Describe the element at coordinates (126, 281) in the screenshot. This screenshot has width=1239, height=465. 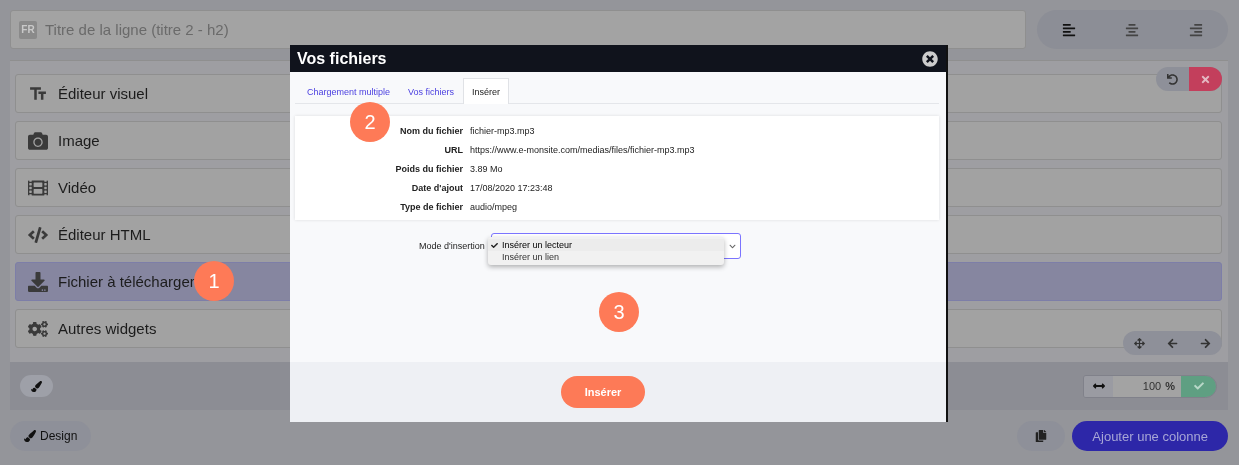
I see `widget-label: Fichier à télécharger` at that location.